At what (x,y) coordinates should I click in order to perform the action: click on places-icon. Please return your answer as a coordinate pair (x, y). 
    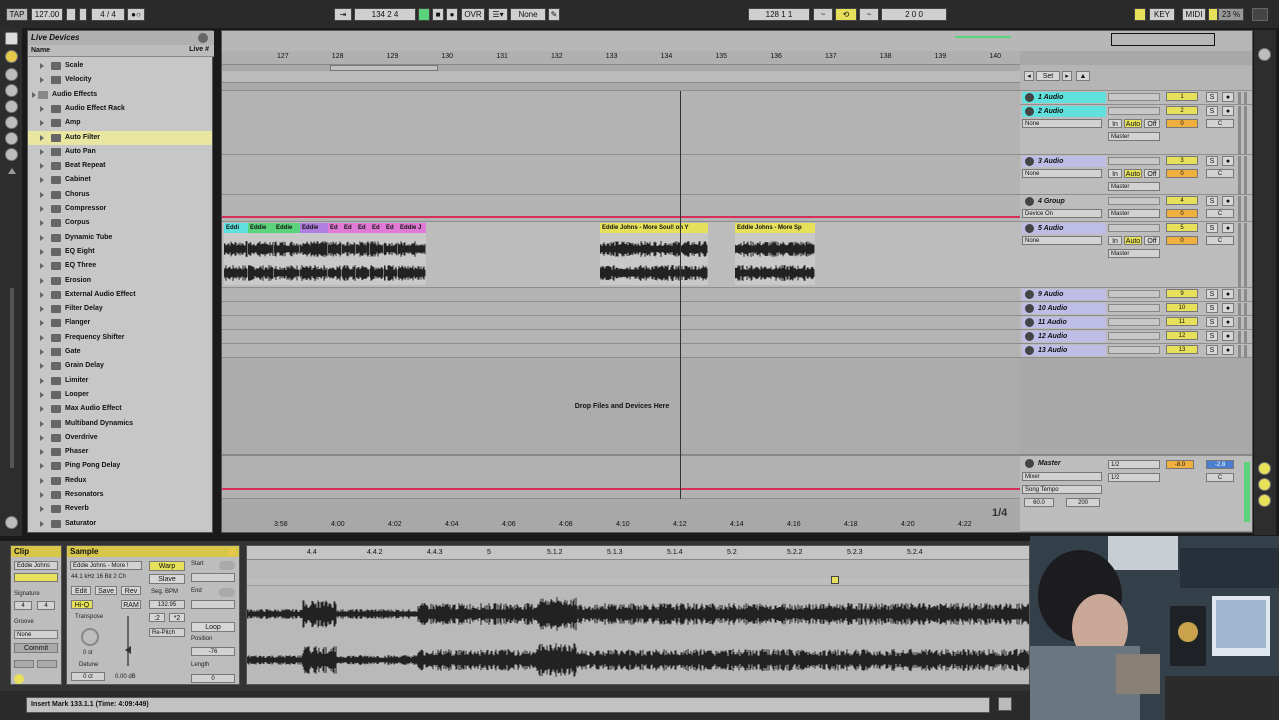
    Looking at the image, I should click on (11, 90).